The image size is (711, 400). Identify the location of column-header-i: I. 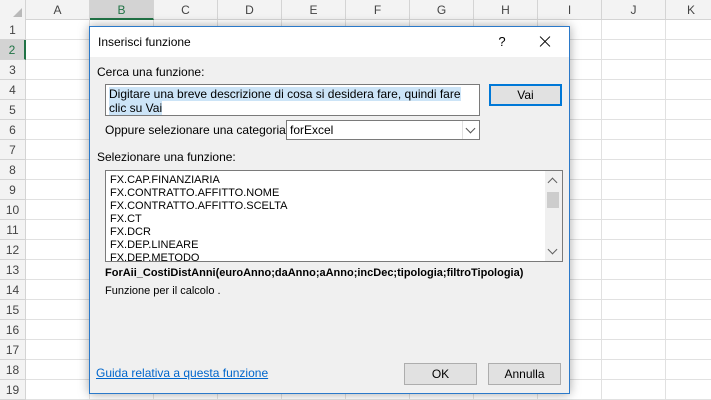
(570, 10).